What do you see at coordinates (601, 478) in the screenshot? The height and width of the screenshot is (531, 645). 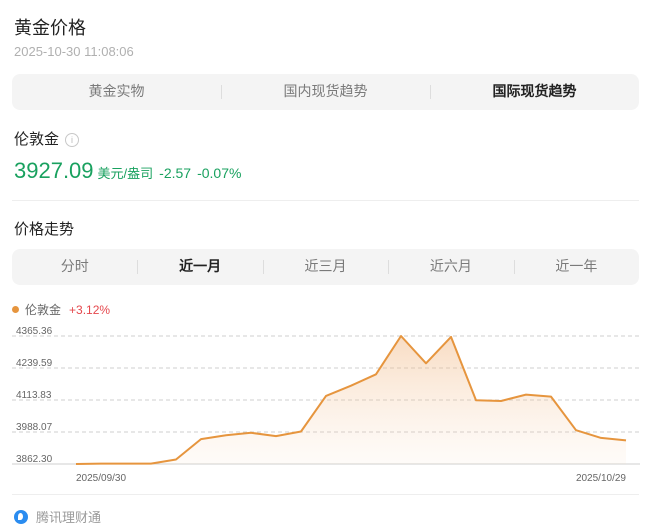 I see `x-axis-end-label: 2025/10/29` at bounding box center [601, 478].